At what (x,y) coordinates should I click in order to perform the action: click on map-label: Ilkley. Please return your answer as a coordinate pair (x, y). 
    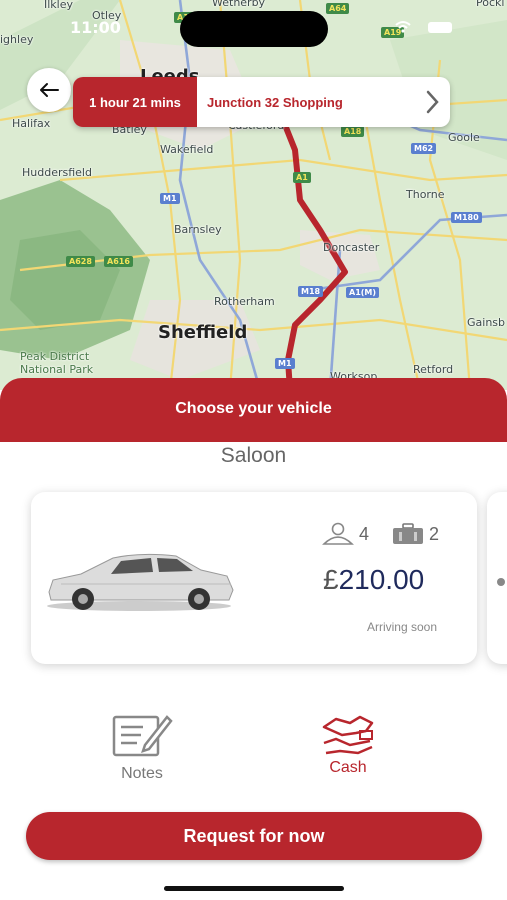
    Looking at the image, I should click on (59, 5).